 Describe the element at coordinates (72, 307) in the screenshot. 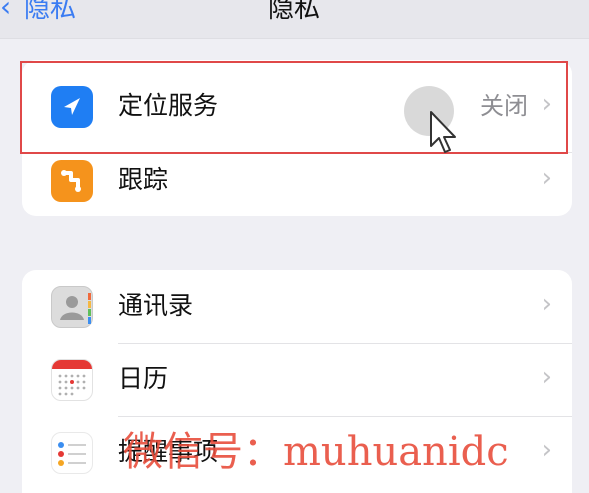

I see `contacts-icon` at that location.